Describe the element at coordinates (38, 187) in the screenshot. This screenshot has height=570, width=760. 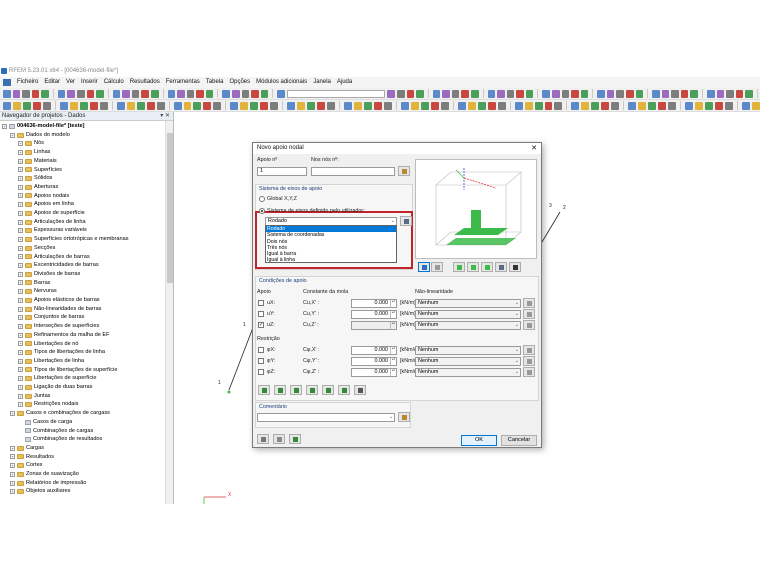
I see `tree-item: + Aberturas` at that location.